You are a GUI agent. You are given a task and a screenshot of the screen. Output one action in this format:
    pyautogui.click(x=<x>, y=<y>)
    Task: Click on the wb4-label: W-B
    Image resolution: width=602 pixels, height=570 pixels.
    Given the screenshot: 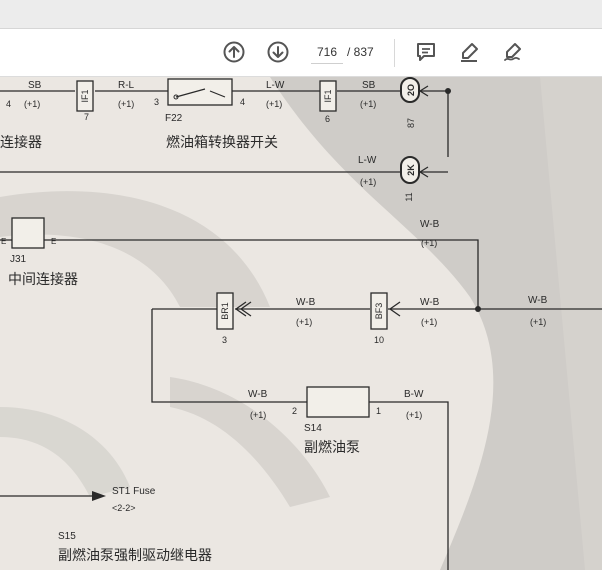 What is the action you would take?
    pyautogui.click(x=538, y=300)
    